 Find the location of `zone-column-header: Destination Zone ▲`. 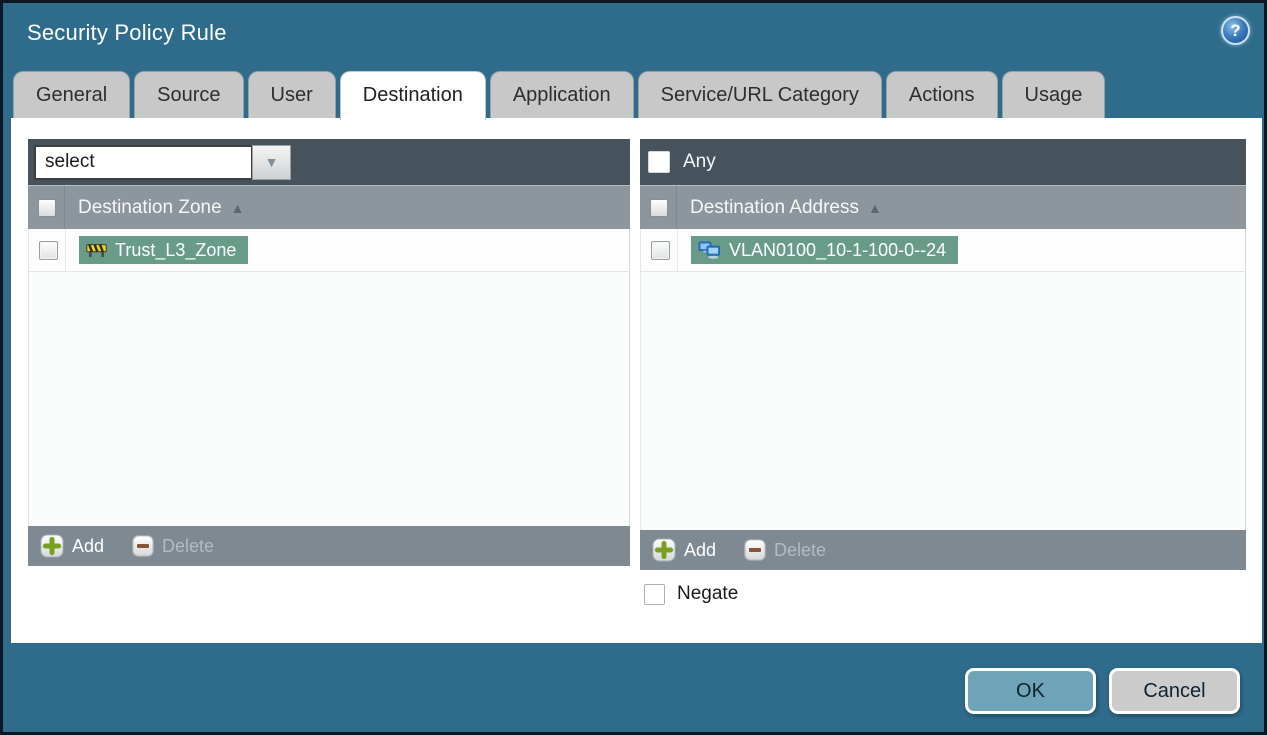

zone-column-header: Destination Zone ▲ is located at coordinates (329, 207).